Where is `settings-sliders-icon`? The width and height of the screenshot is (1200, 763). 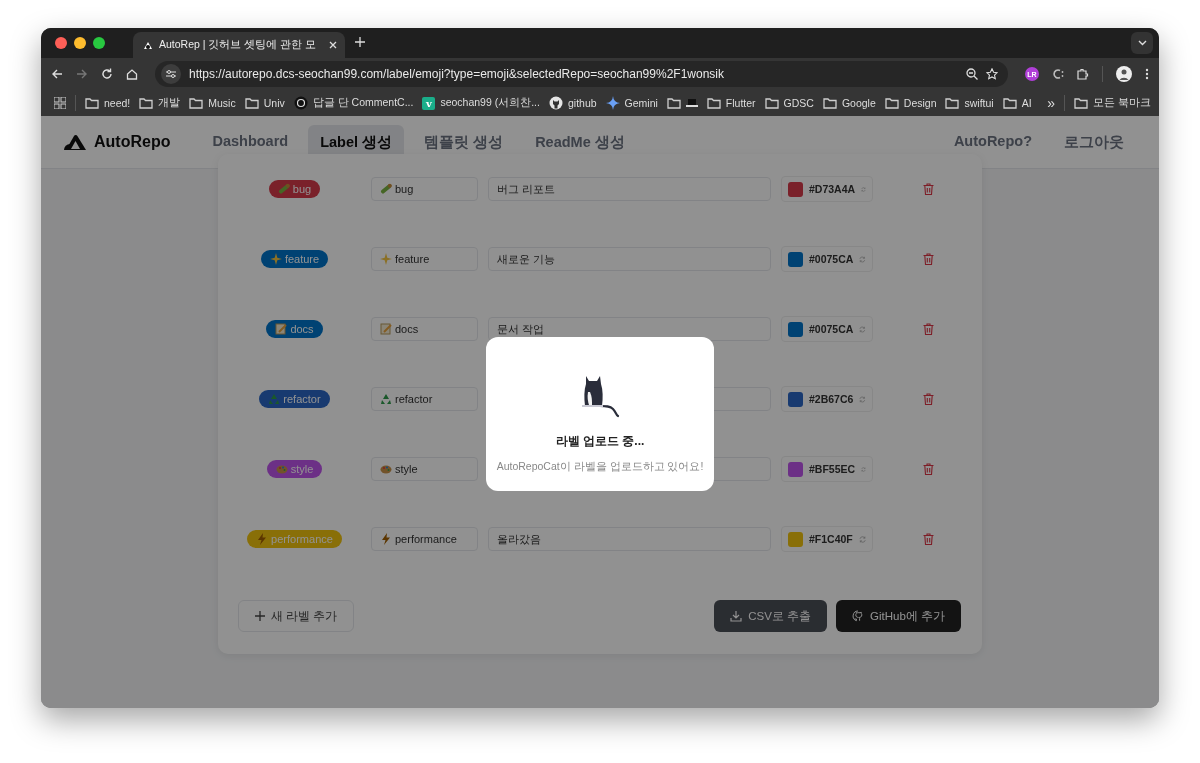 settings-sliders-icon is located at coordinates (171, 74).